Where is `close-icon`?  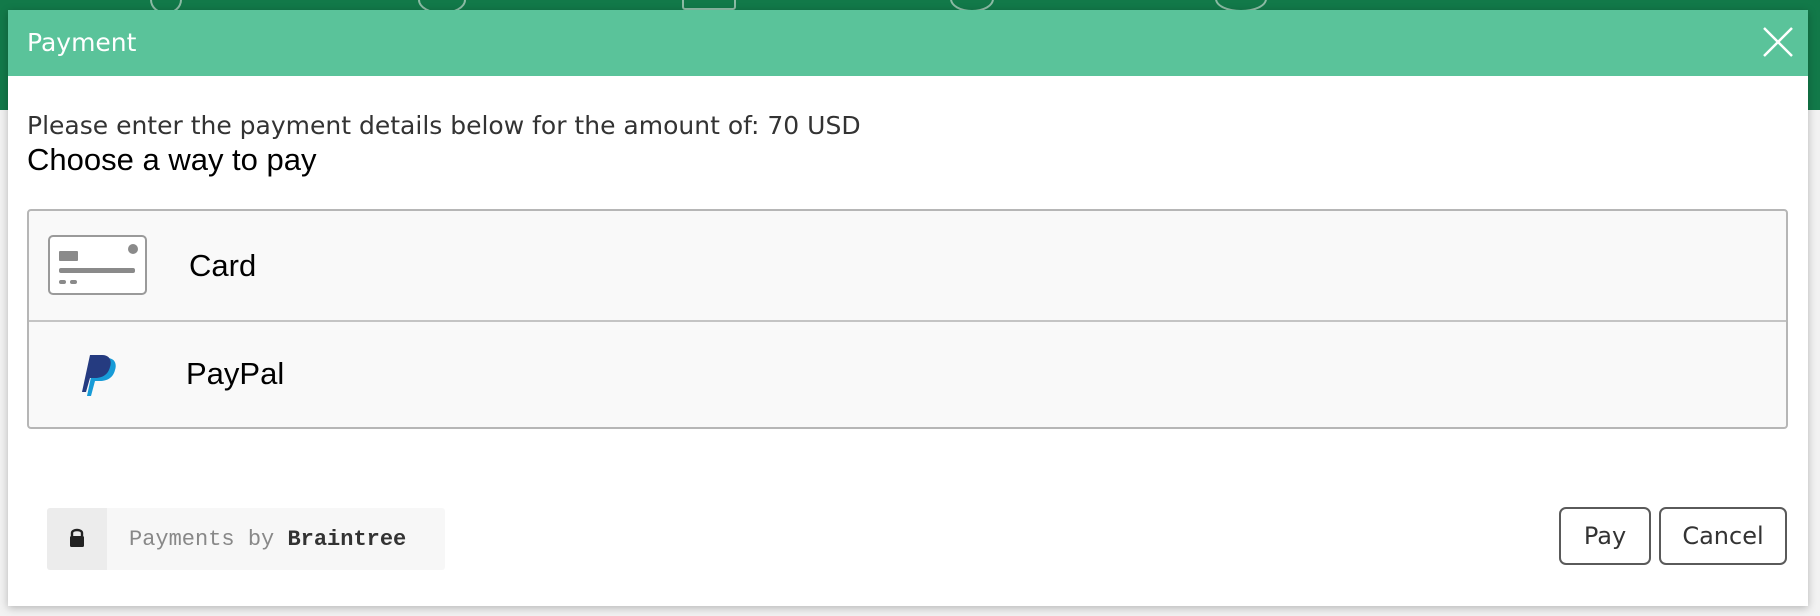 close-icon is located at coordinates (1778, 42).